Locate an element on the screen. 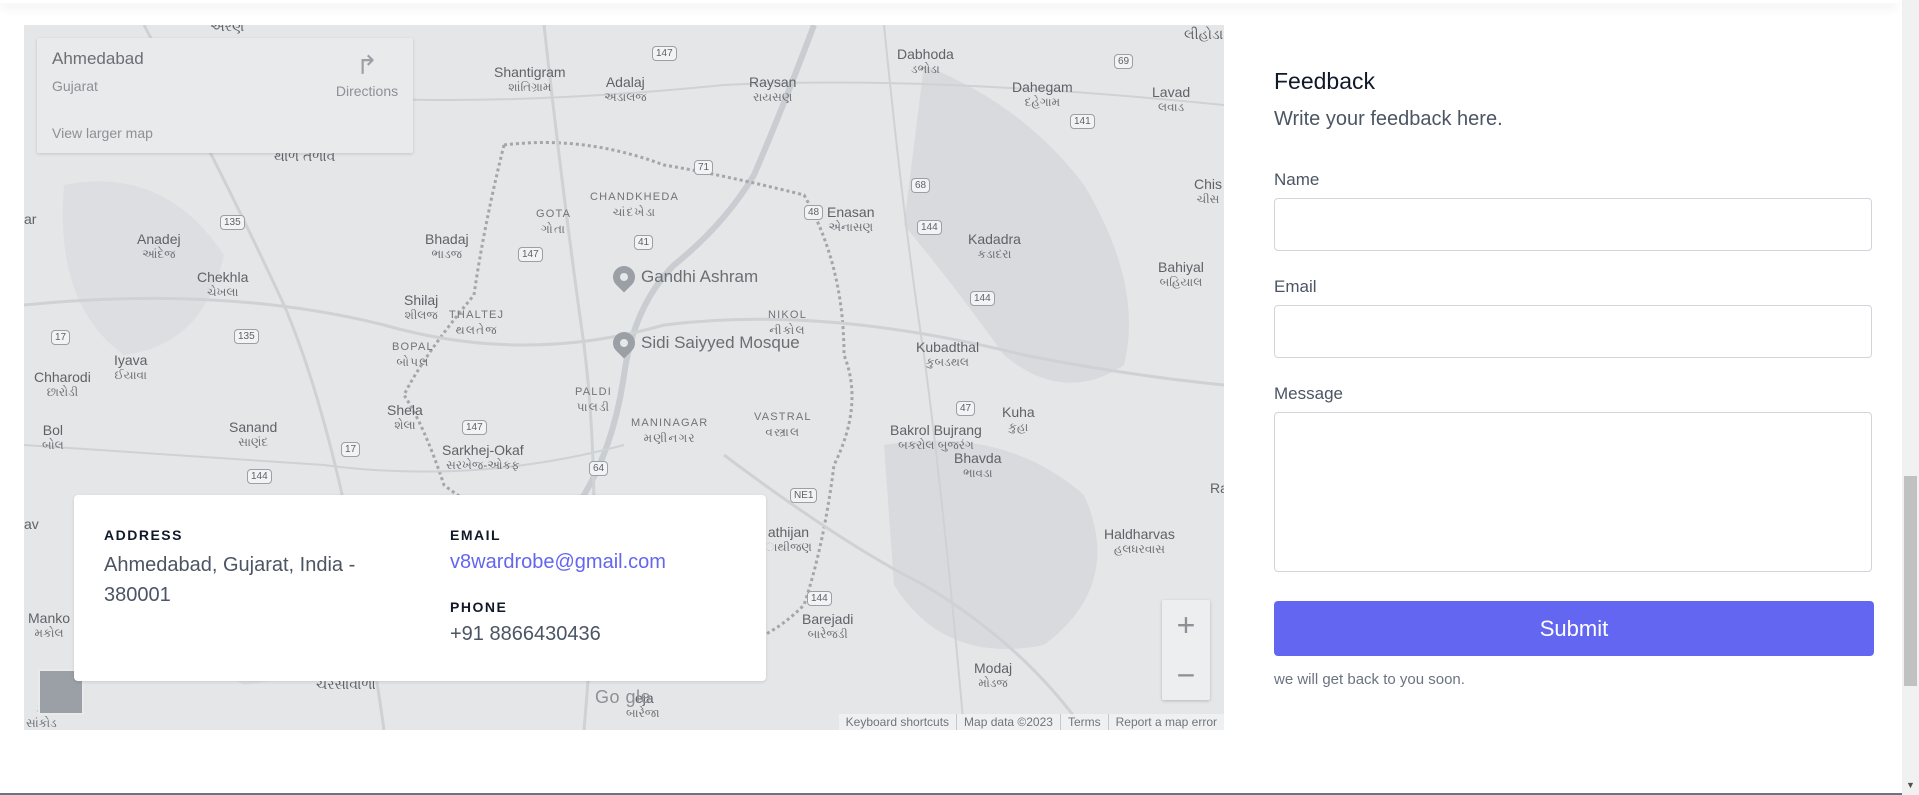  map-label-area: PALDI પાલડી is located at coordinates (593, 400).